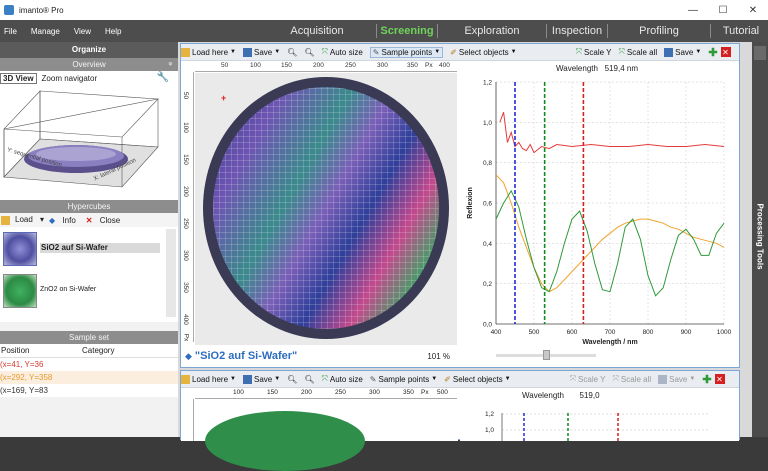 This screenshot has width=768, height=471. What do you see at coordinates (760, 53) in the screenshot?
I see `panel-grip` at bounding box center [760, 53].